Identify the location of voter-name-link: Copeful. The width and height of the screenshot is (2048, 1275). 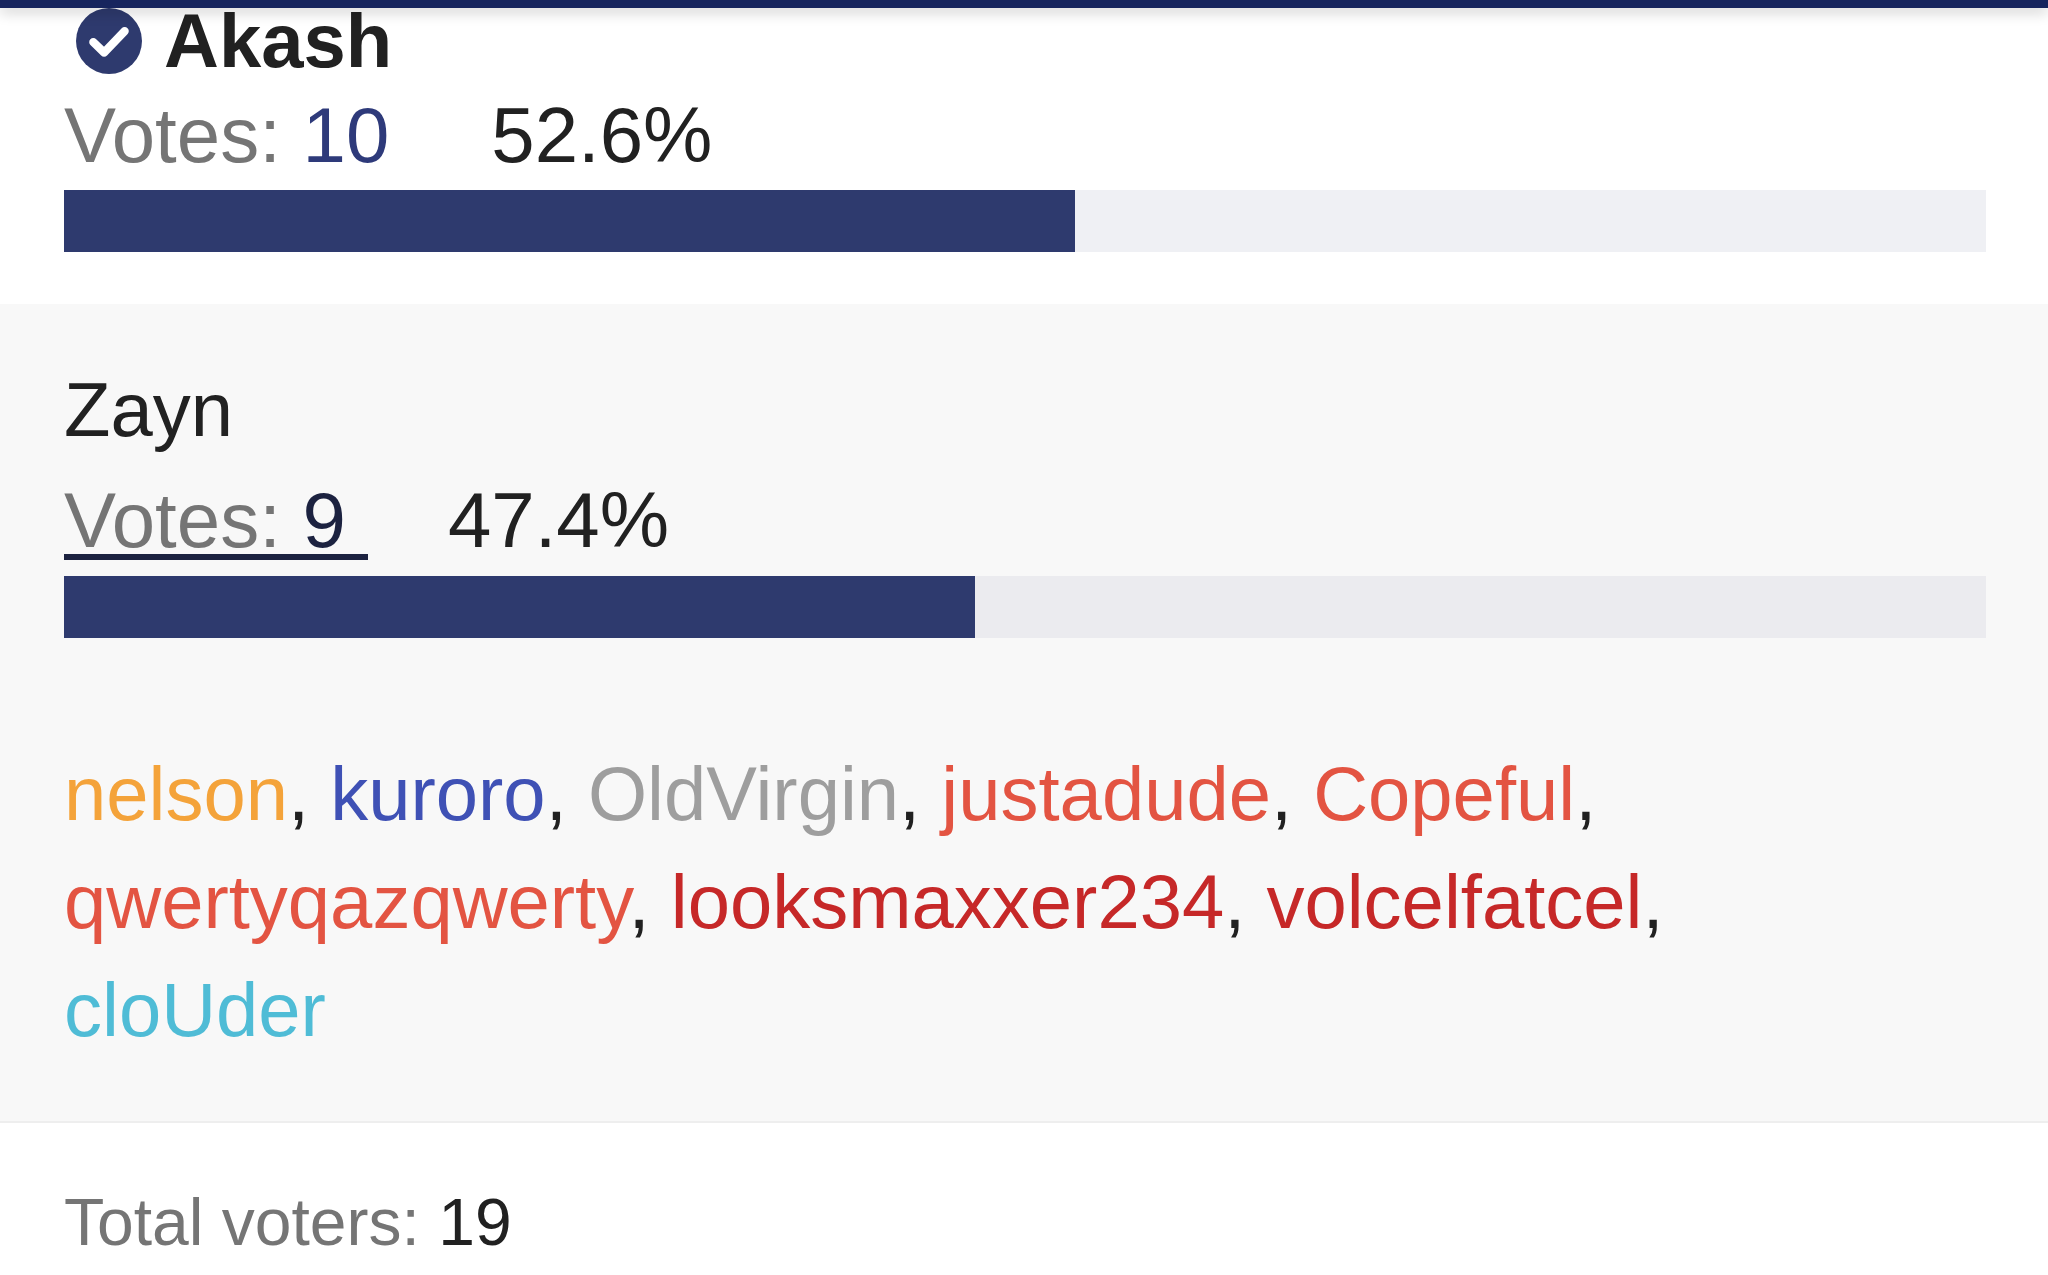
(1444, 793).